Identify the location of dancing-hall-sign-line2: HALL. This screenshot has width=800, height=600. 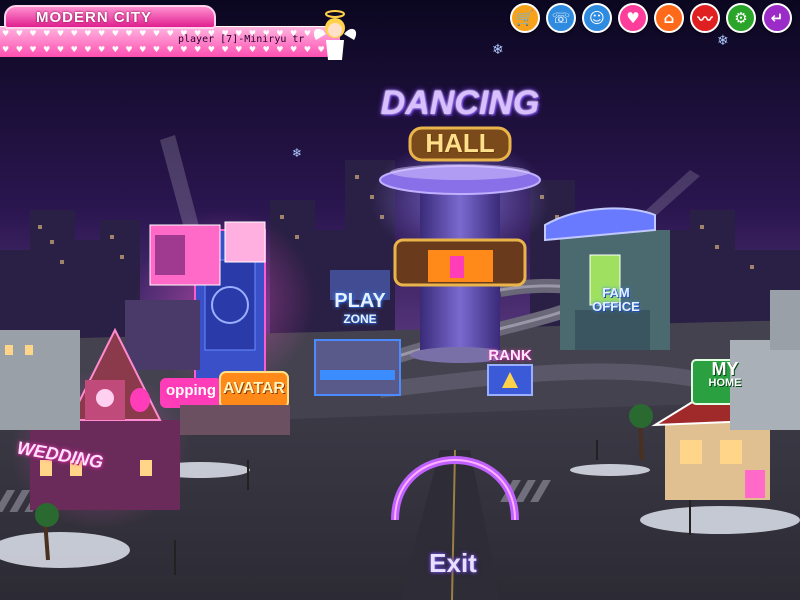
(460, 143).